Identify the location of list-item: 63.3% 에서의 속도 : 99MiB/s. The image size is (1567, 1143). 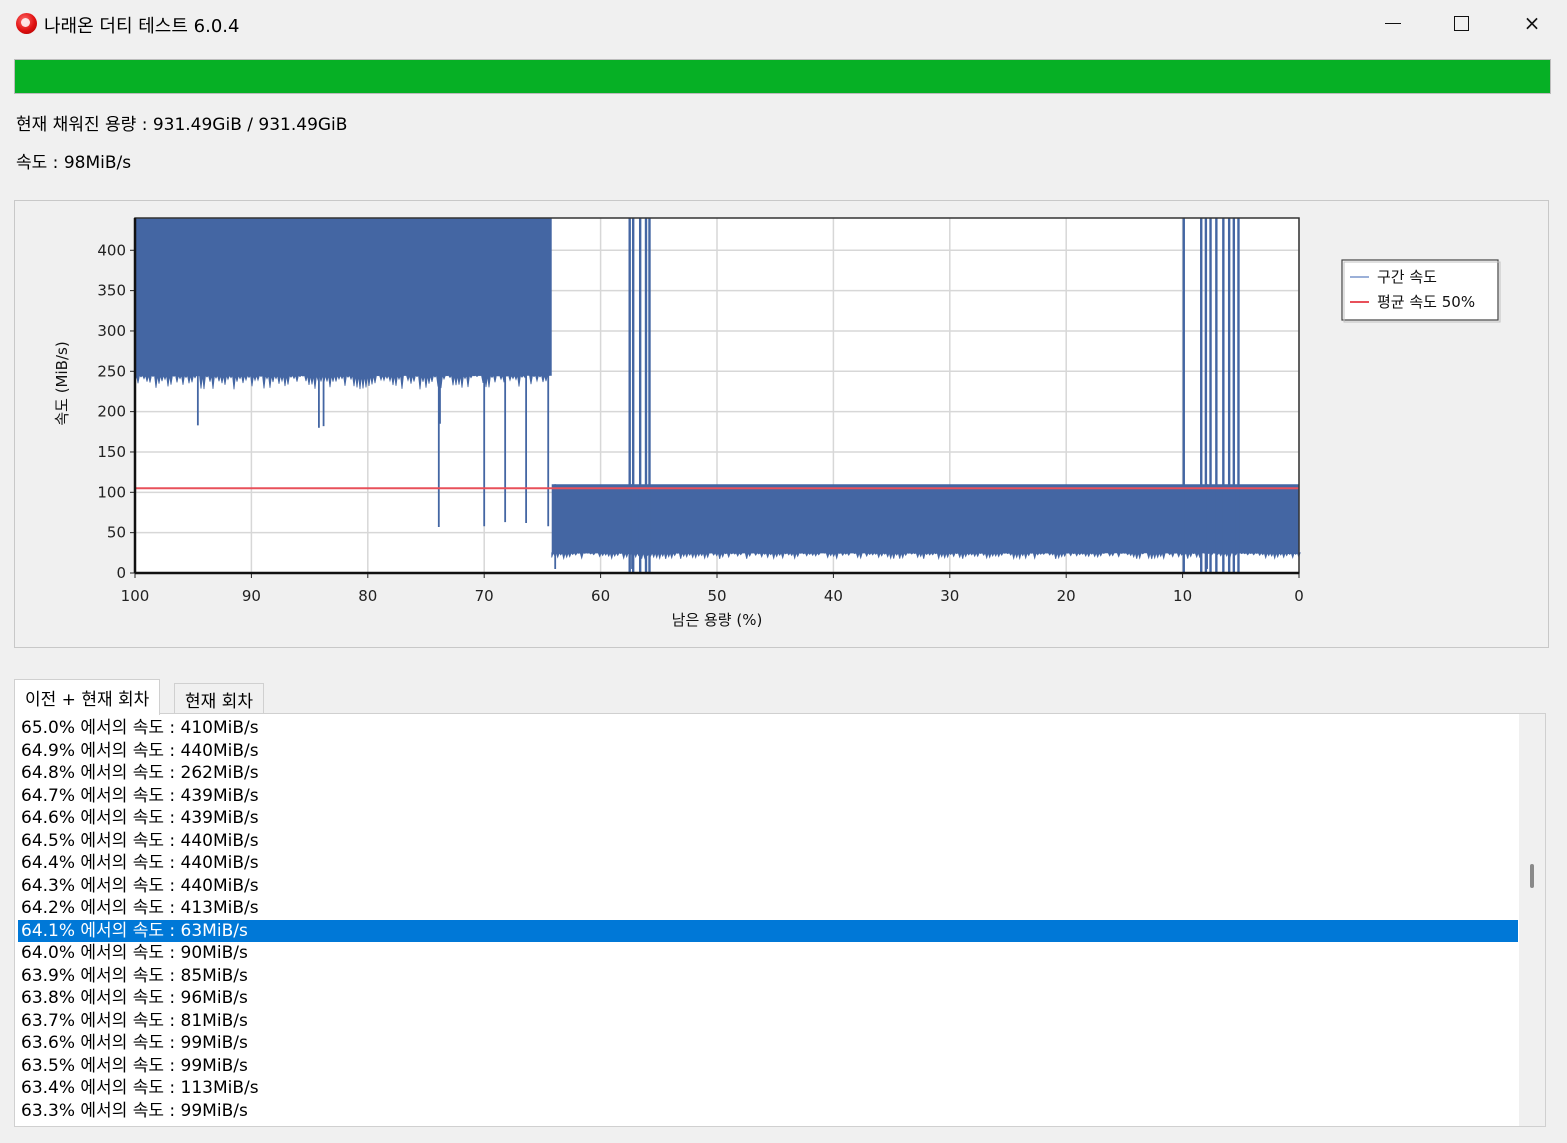
(768, 1111).